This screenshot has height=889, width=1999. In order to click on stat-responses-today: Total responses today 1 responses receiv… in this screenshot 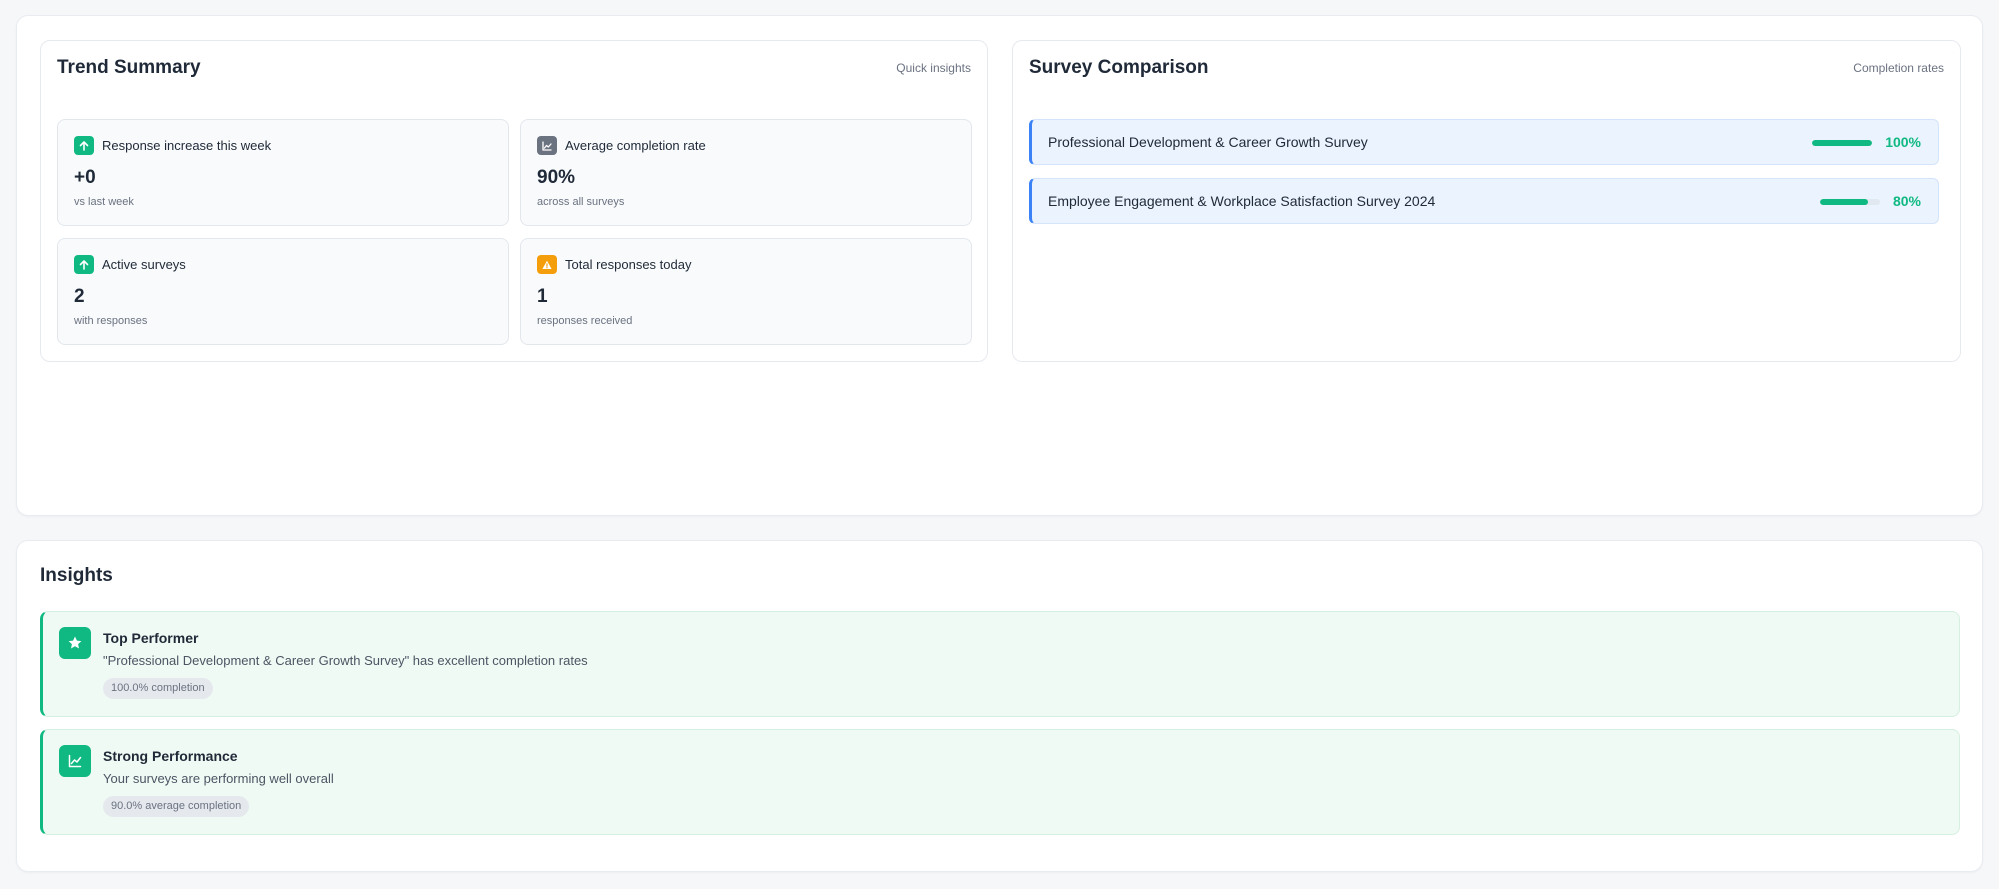, I will do `click(746, 291)`.